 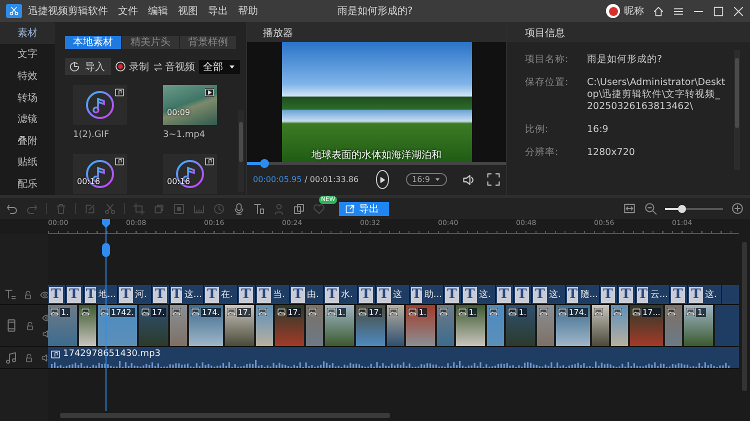 What do you see at coordinates (239, 208) in the screenshot?
I see `microphone-icon` at bounding box center [239, 208].